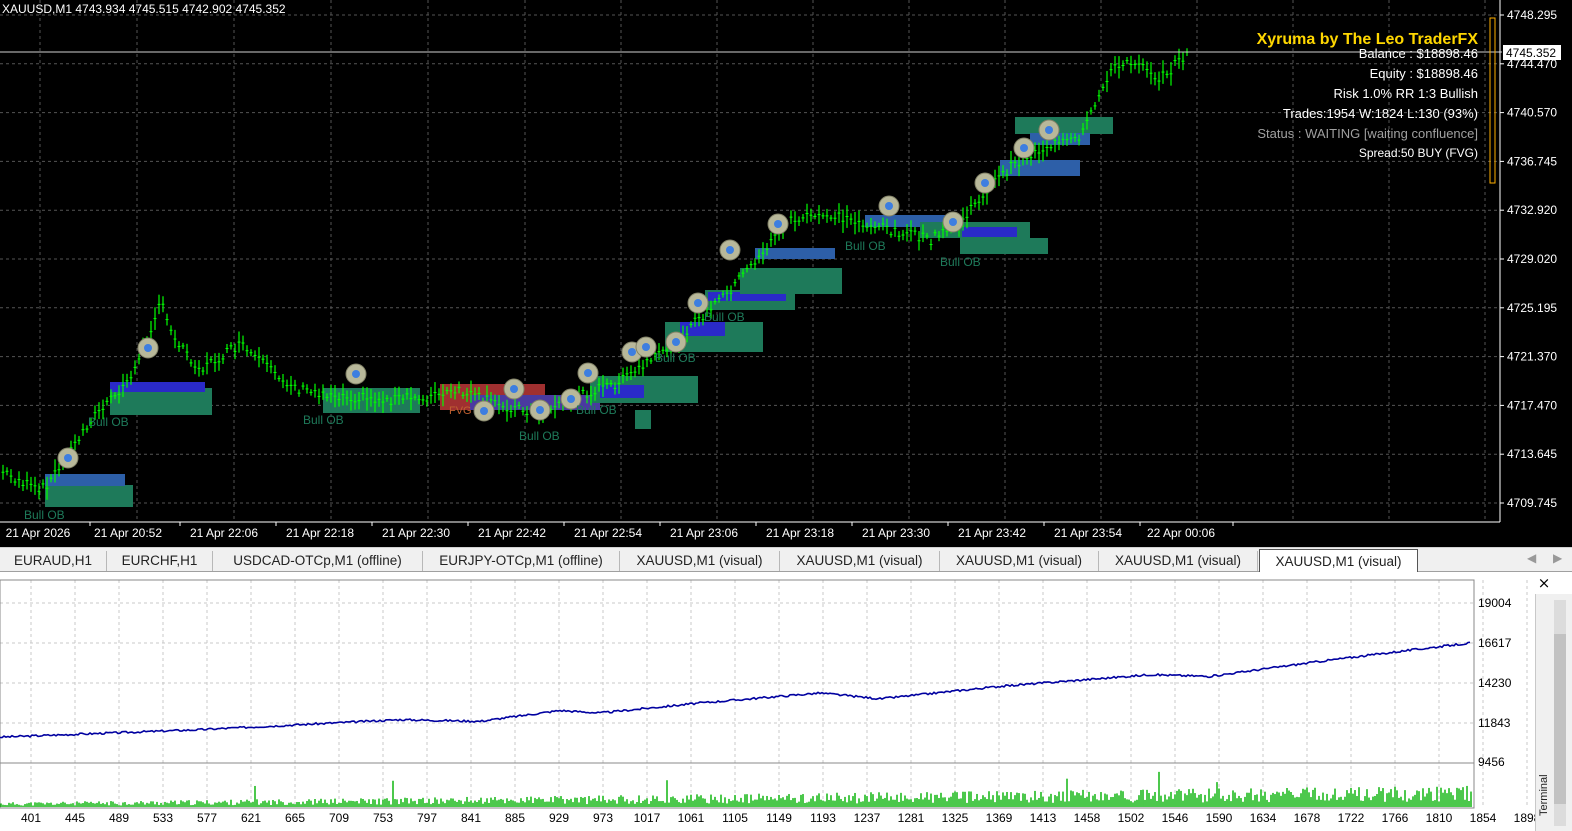 The width and height of the screenshot is (1572, 831). Describe the element at coordinates (1338, 560) in the screenshot. I see `tab-xauusd-m1-visual-active: XAUUSD,M1 (visual)` at that location.